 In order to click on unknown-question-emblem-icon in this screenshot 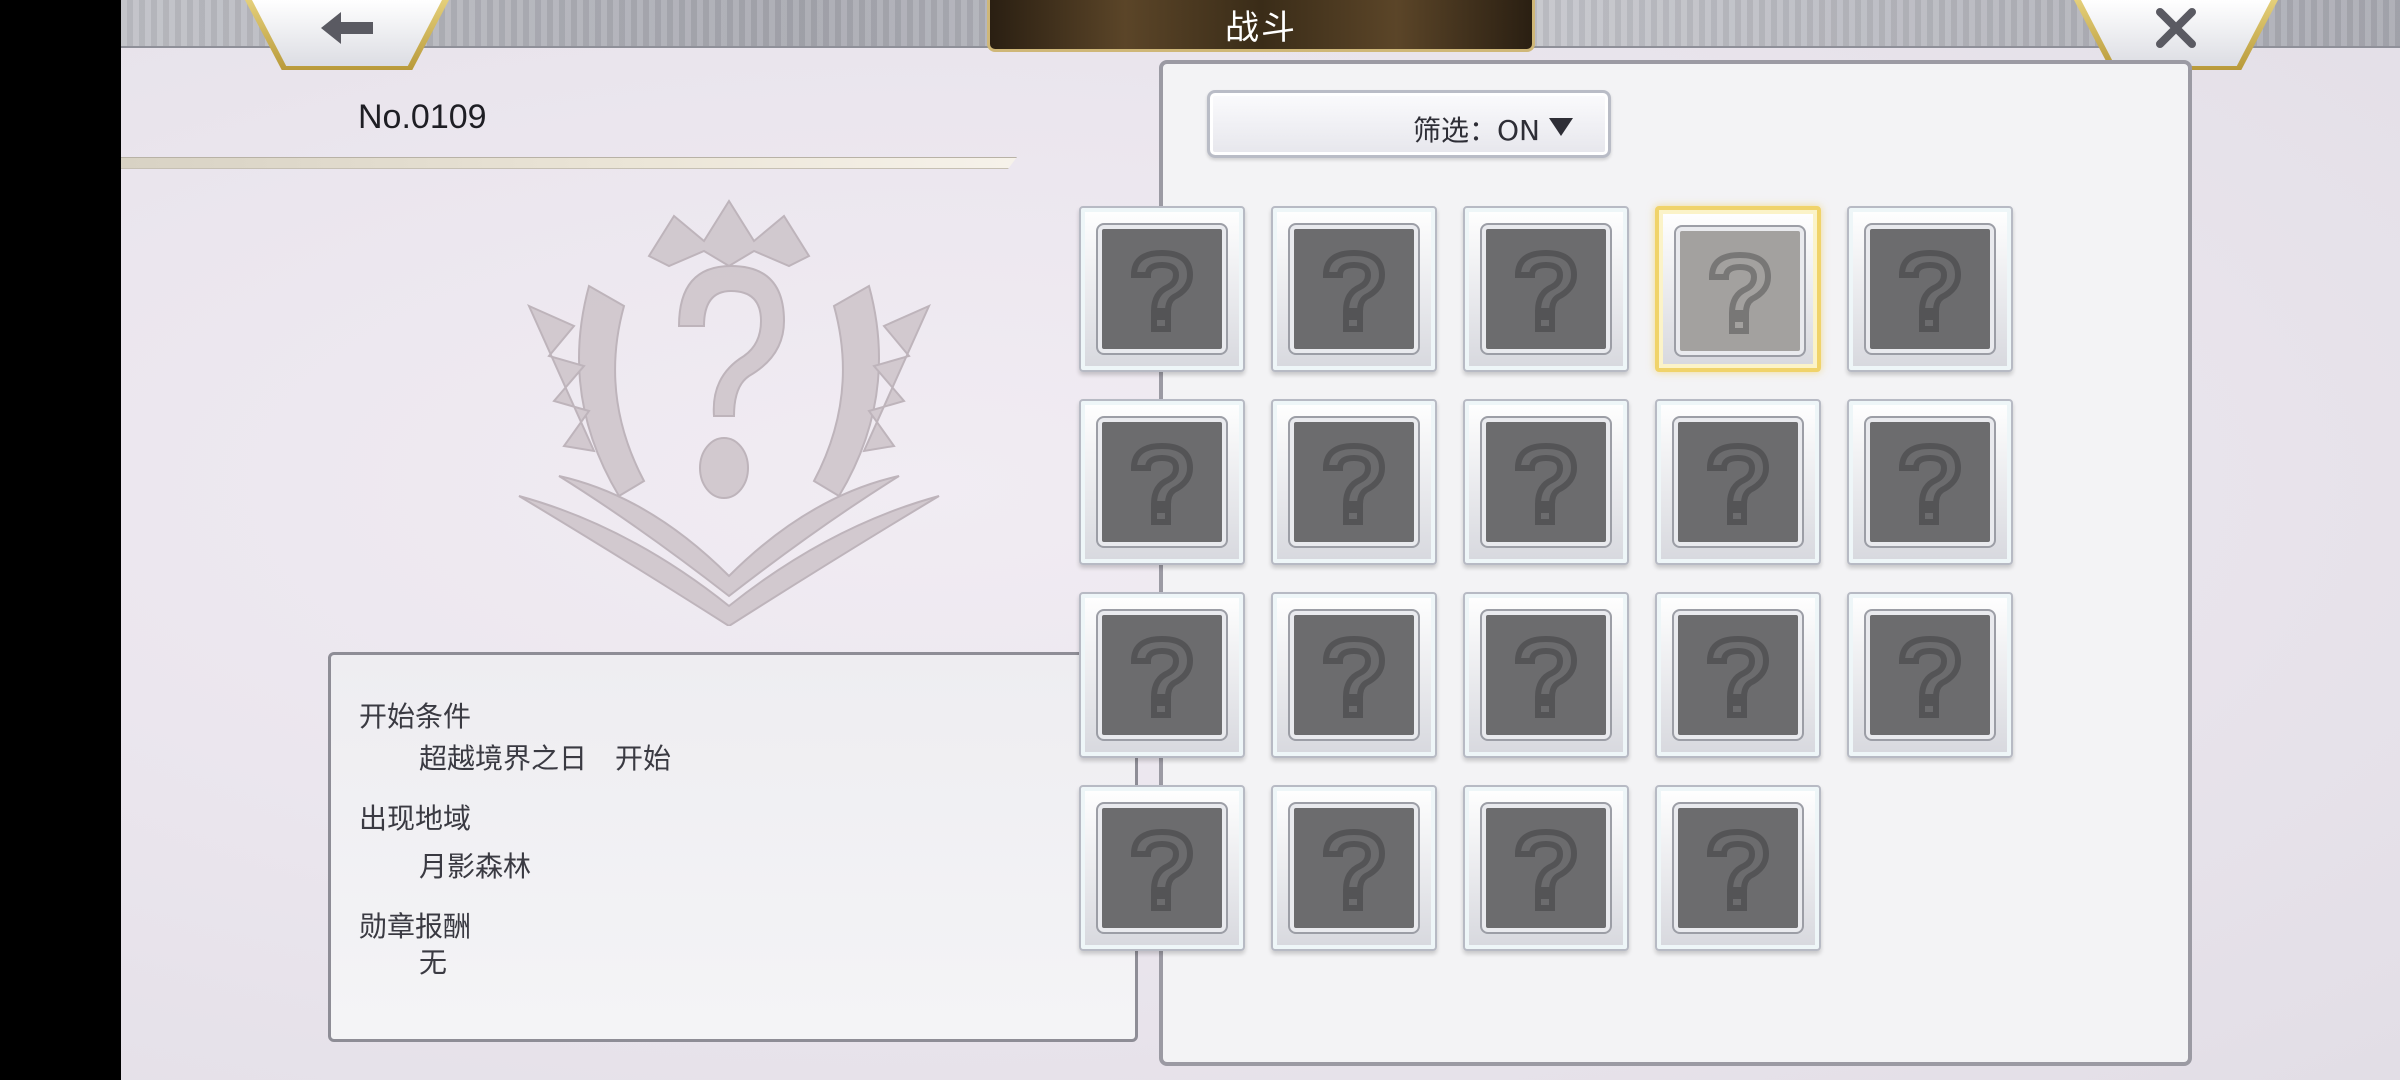, I will do `click(729, 412)`.